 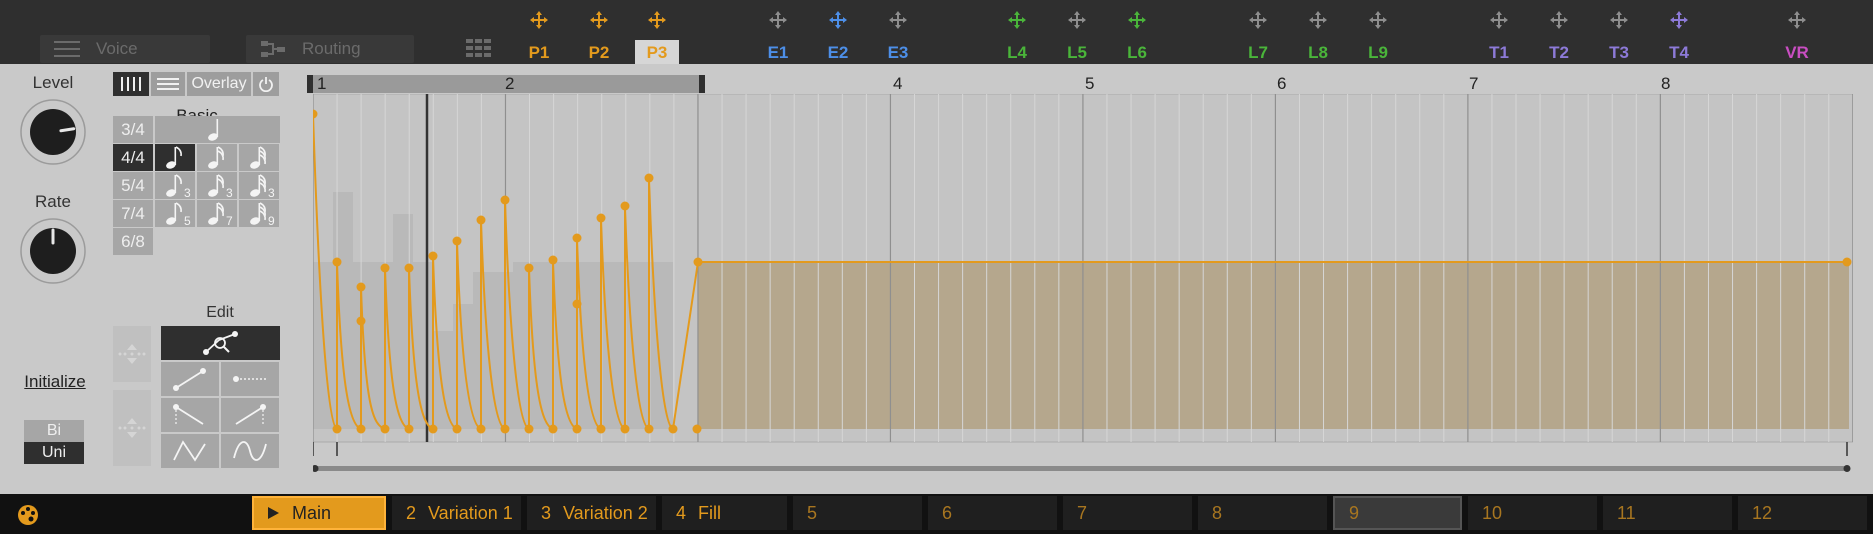 I want to click on time-signature-5-4: 5/4, so click(x=133, y=185).